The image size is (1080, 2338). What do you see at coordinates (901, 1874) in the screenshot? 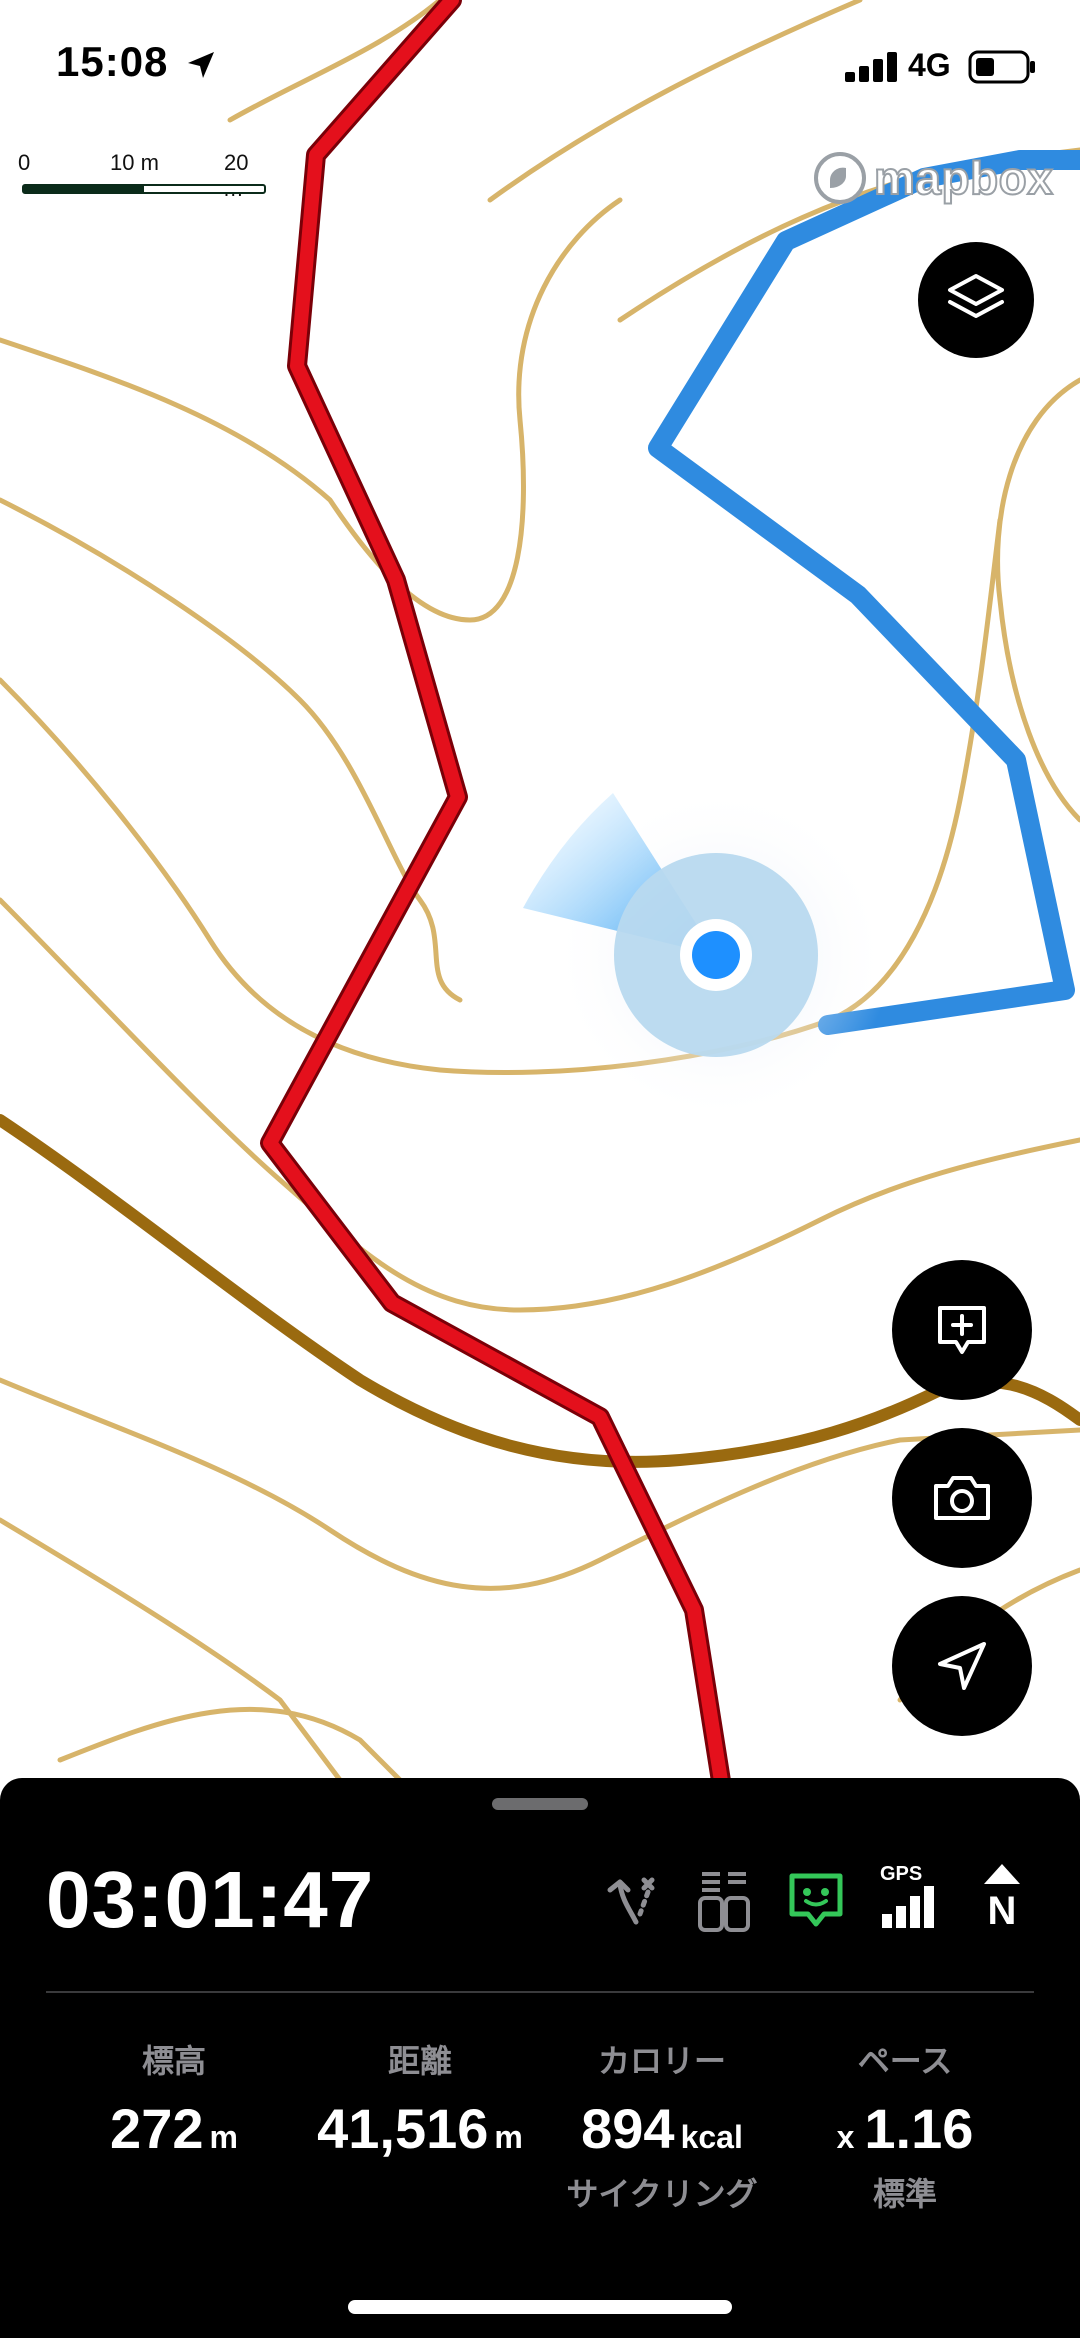
I see `gps-label: GPS` at bounding box center [901, 1874].